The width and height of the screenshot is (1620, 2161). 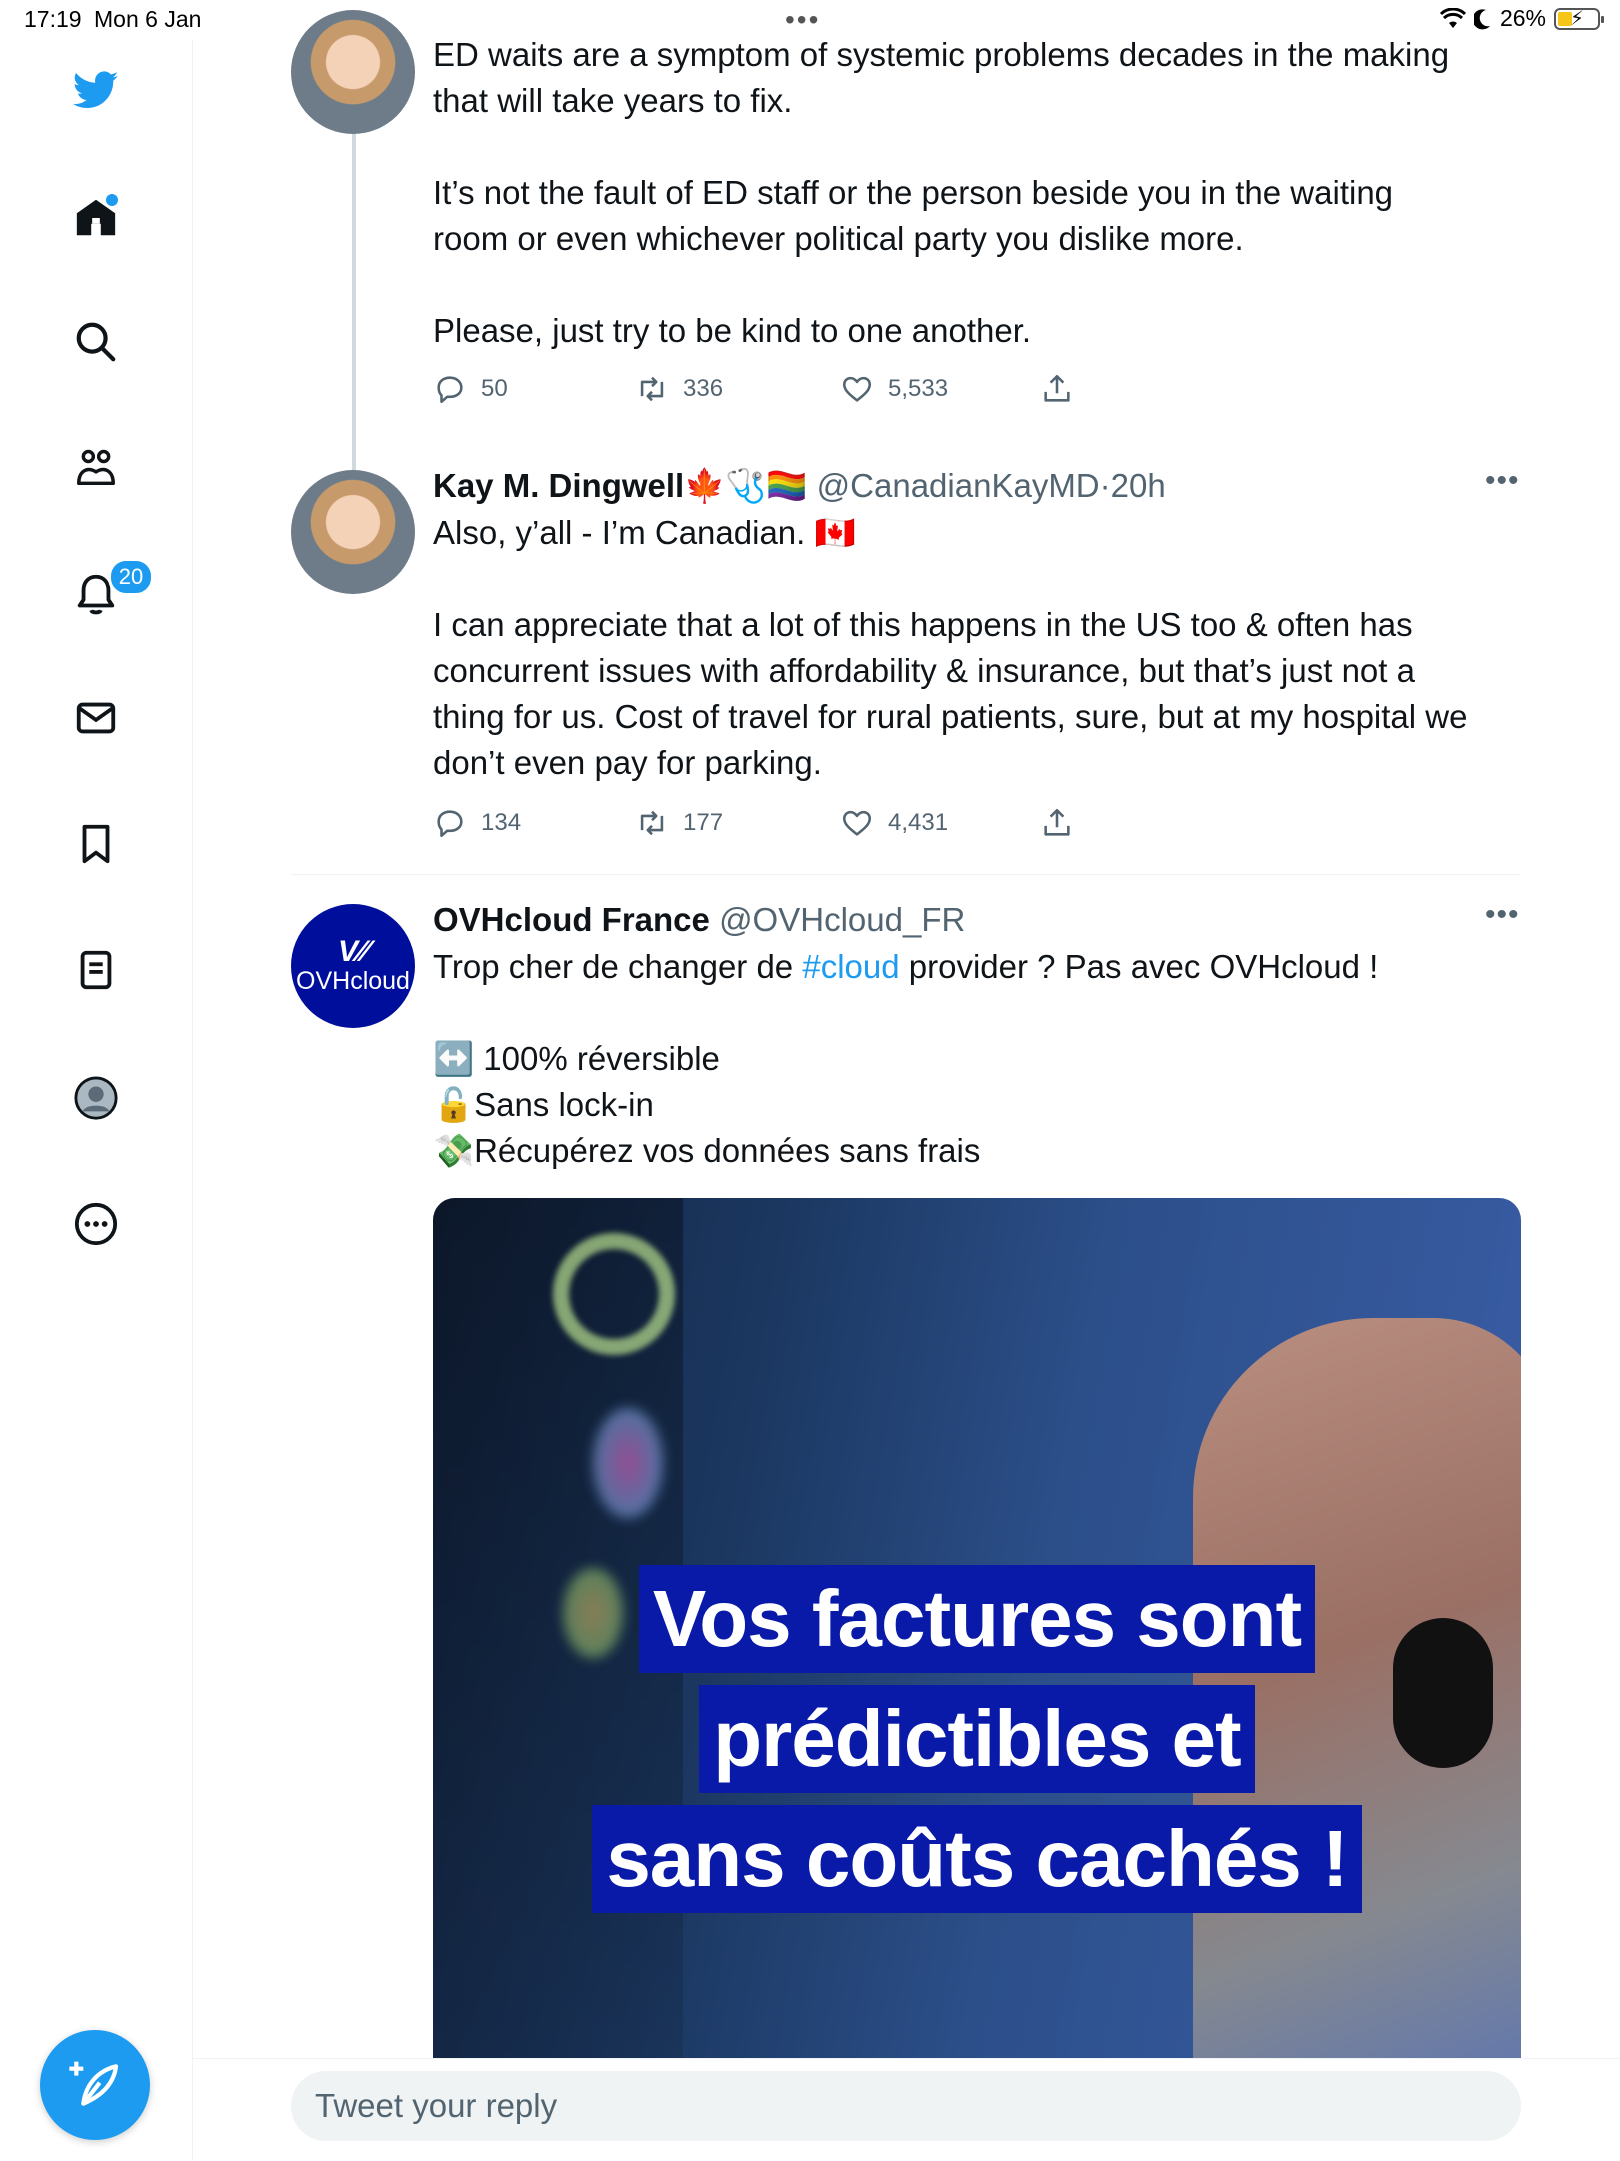 I want to click on more-options-icon, so click(x=96, y=1224).